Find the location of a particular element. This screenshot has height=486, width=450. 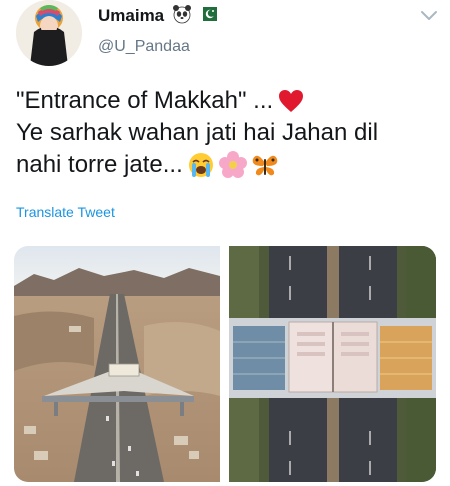

display-name: Umaima is located at coordinates (131, 16).